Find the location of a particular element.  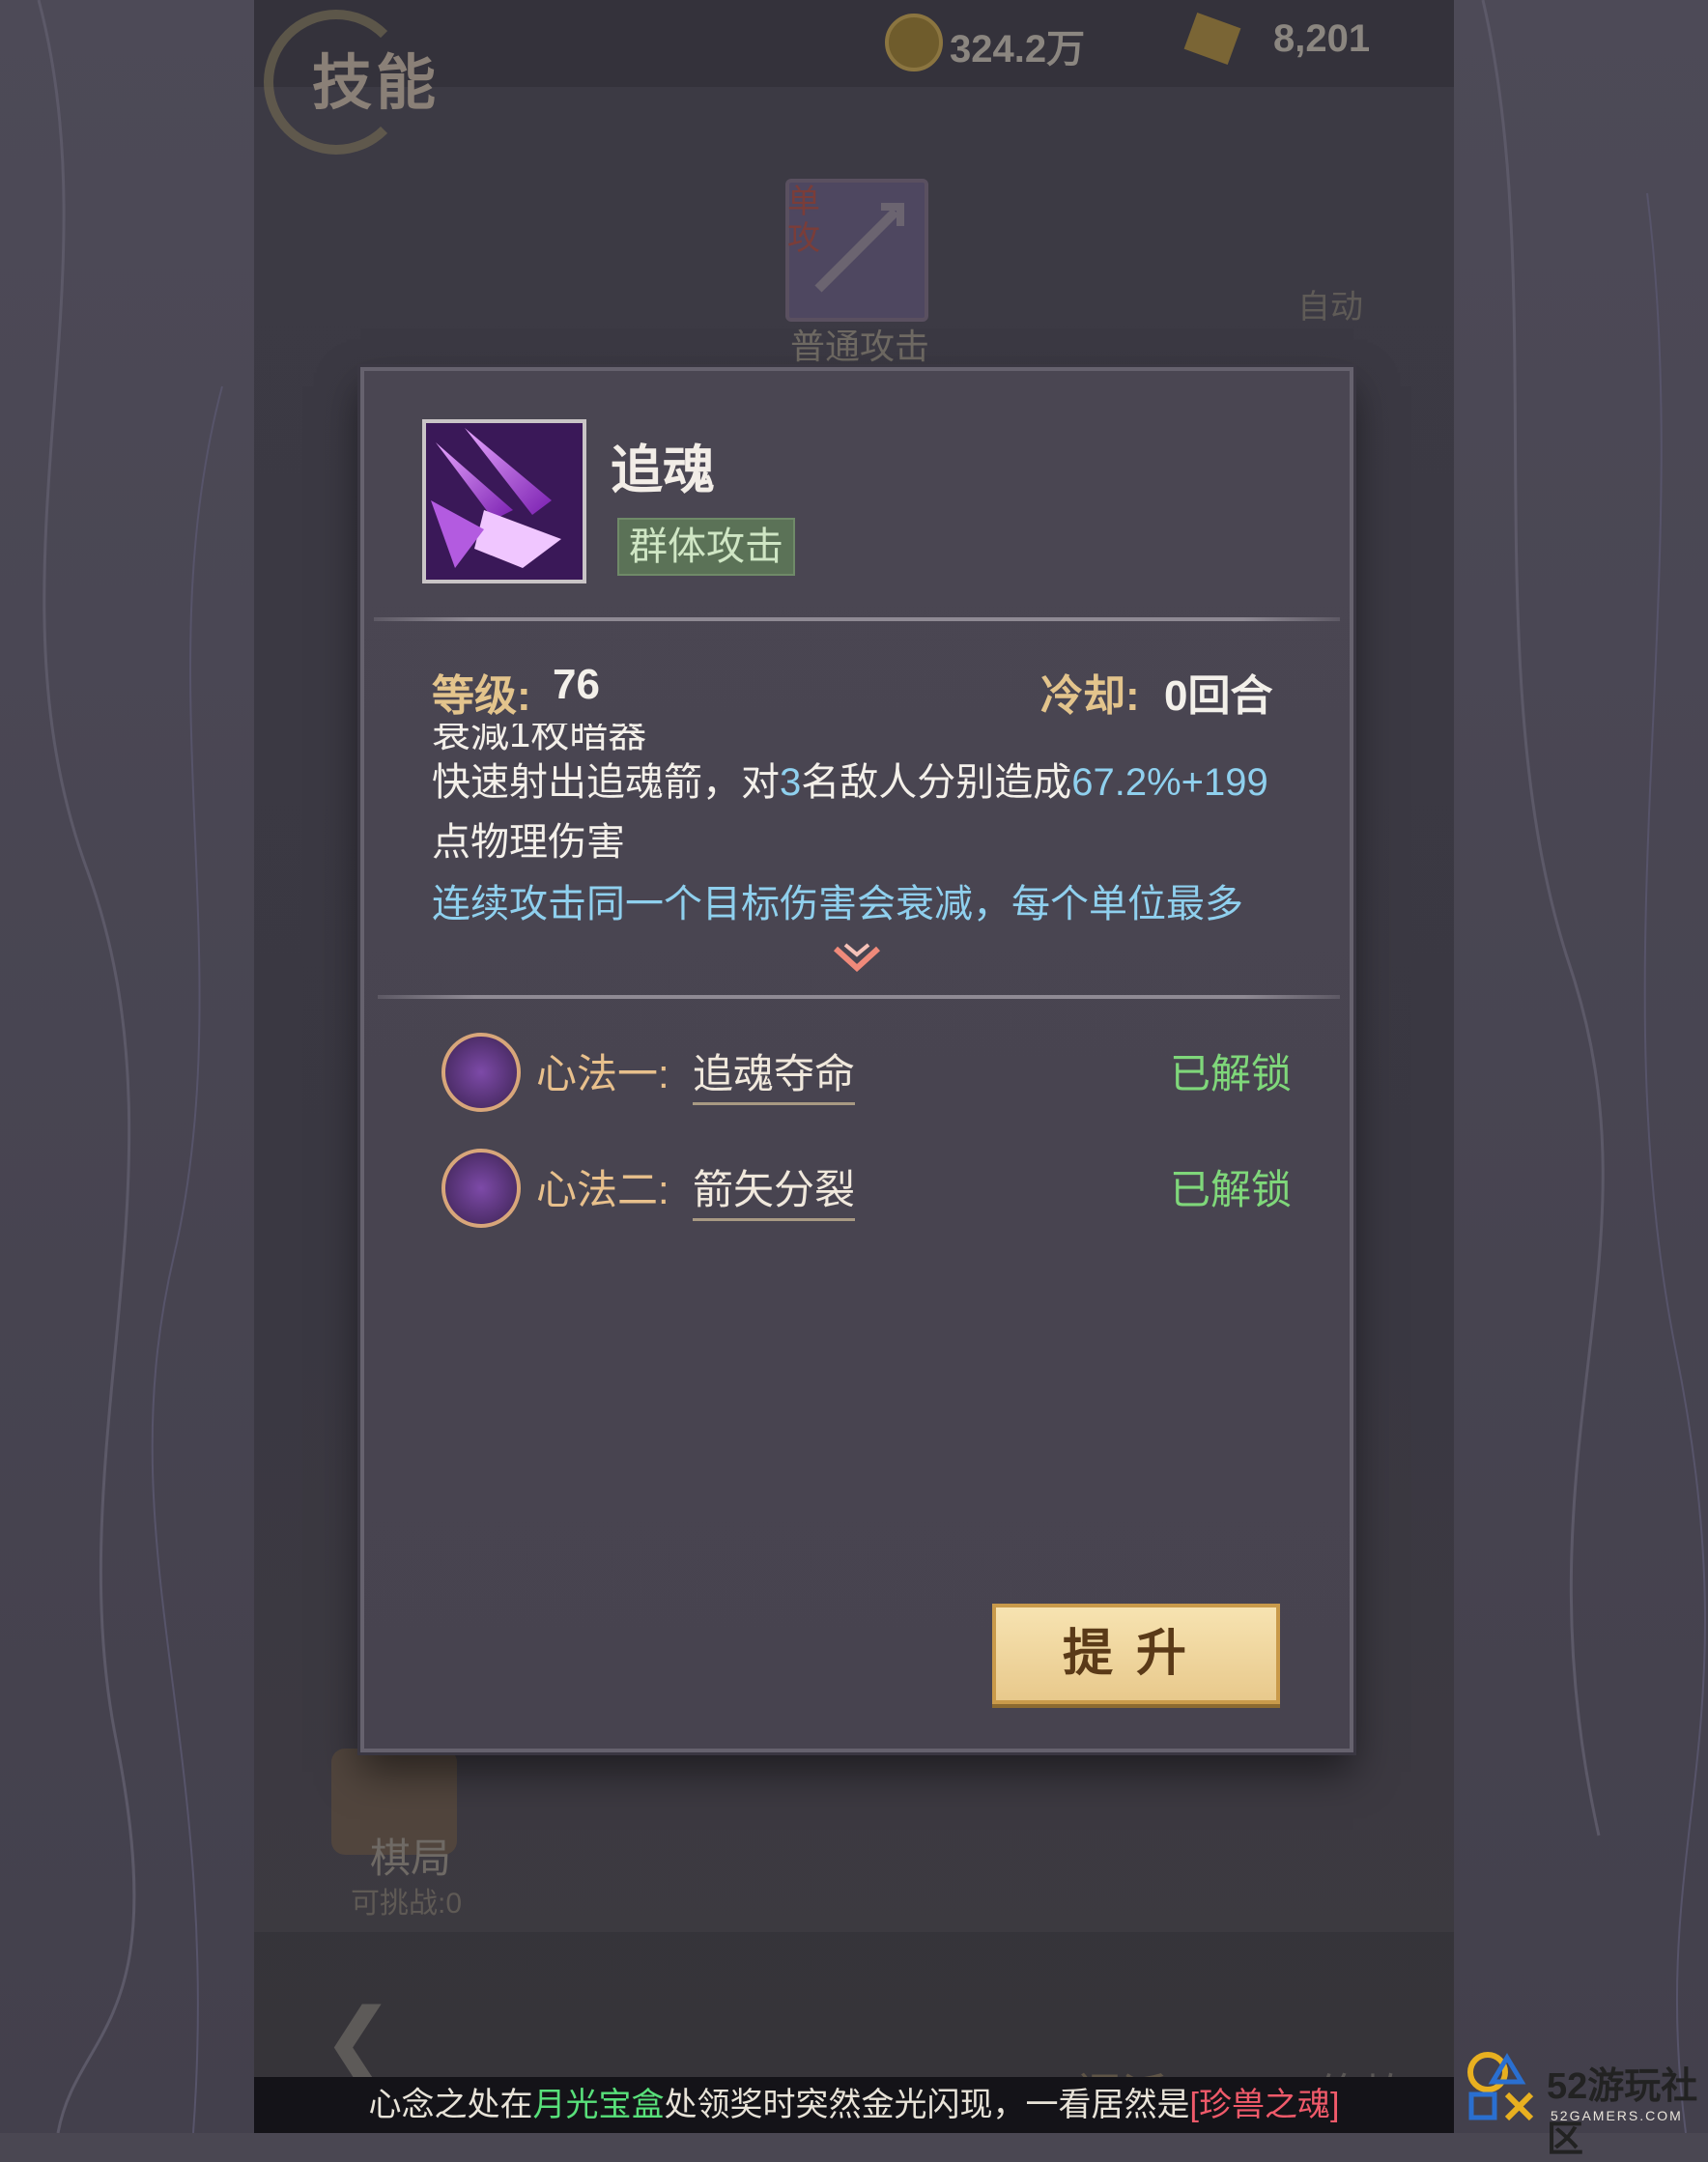

arrows-split-icon is located at coordinates (481, 1188).